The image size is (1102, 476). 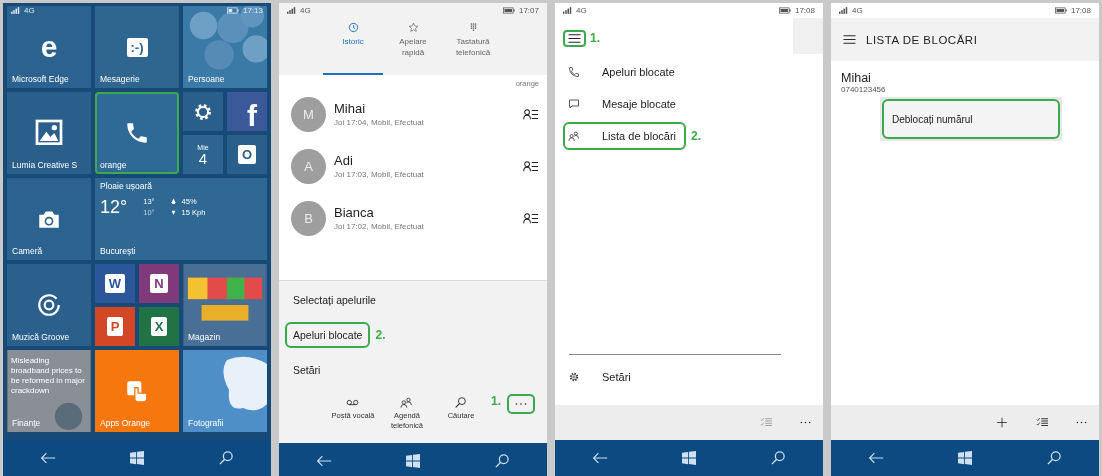 What do you see at coordinates (424, 160) in the screenshot?
I see `contact-name: Adi` at bounding box center [424, 160].